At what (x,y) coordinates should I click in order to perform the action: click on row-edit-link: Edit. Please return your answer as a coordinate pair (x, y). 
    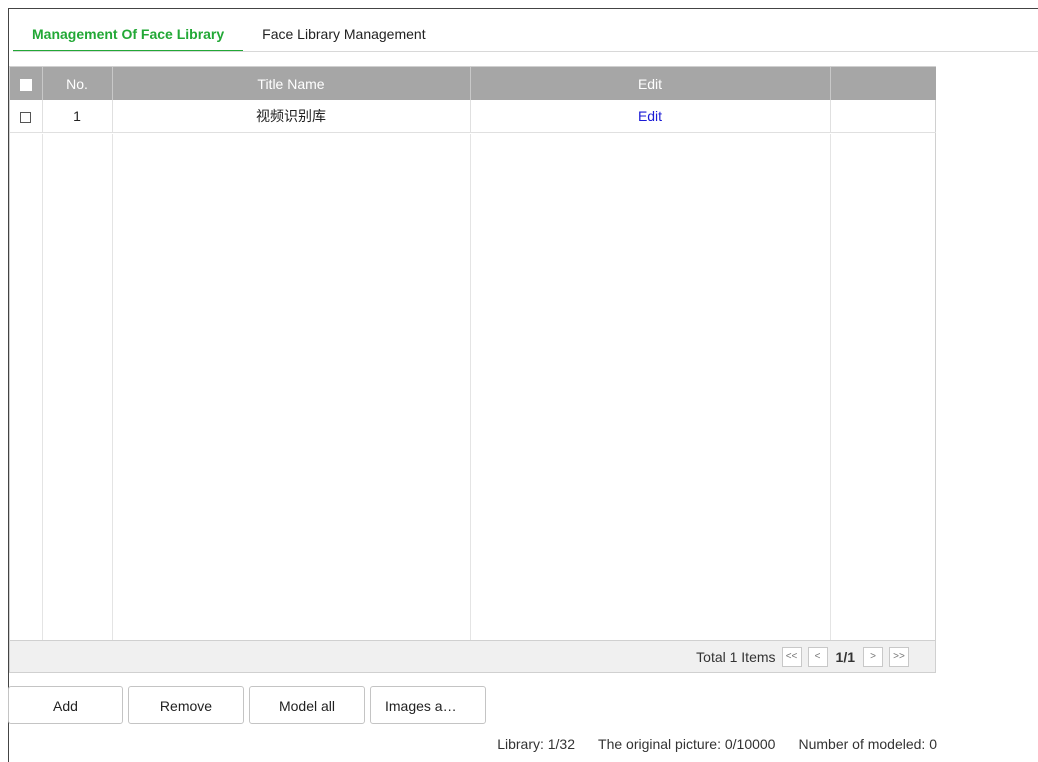
    Looking at the image, I should click on (650, 116).